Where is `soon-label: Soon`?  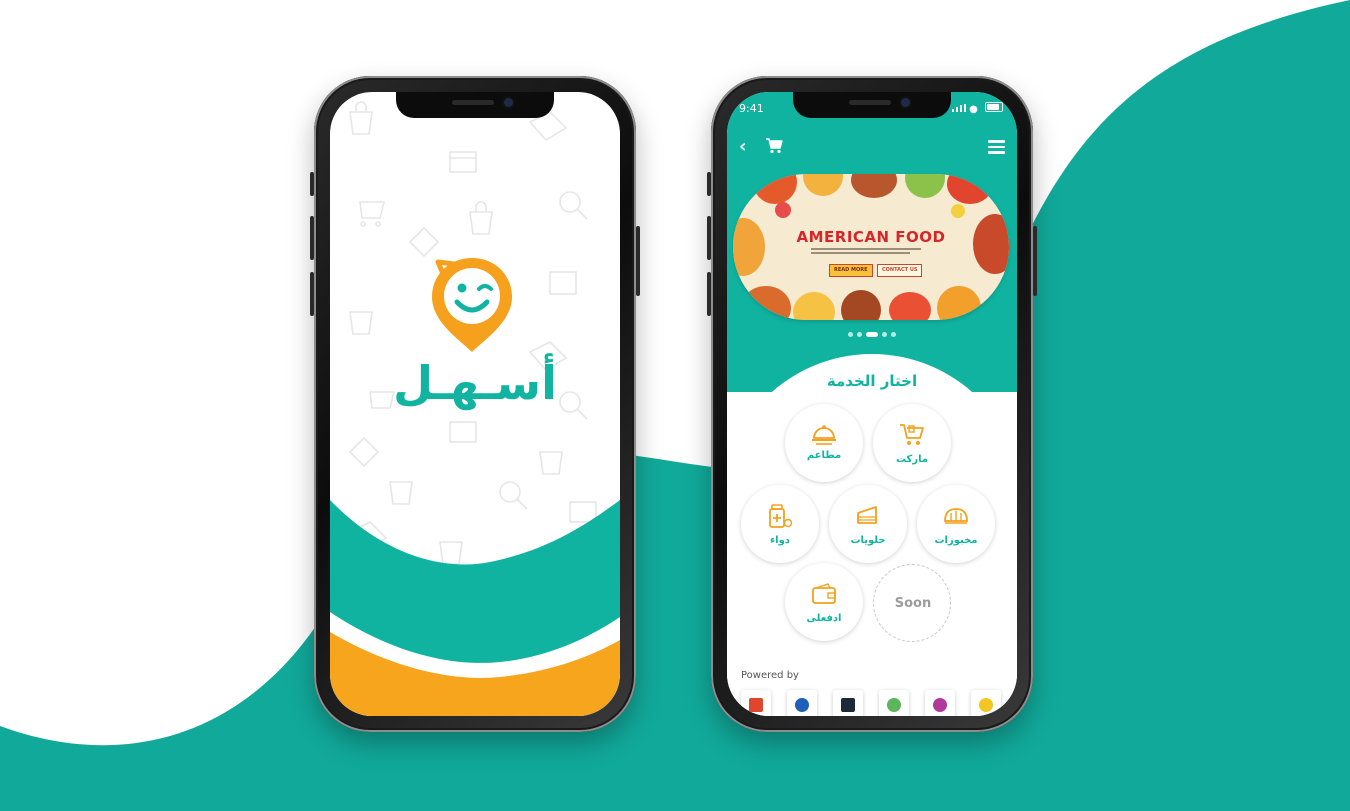
soon-label: Soon is located at coordinates (913, 603).